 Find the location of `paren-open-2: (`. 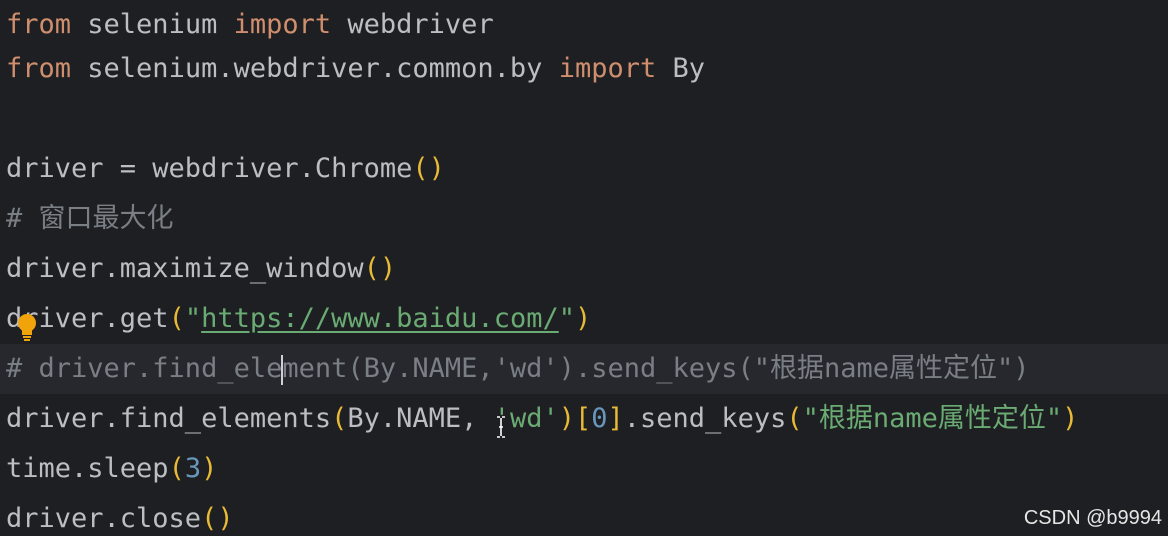

paren-open-2: ( is located at coordinates (794, 418).